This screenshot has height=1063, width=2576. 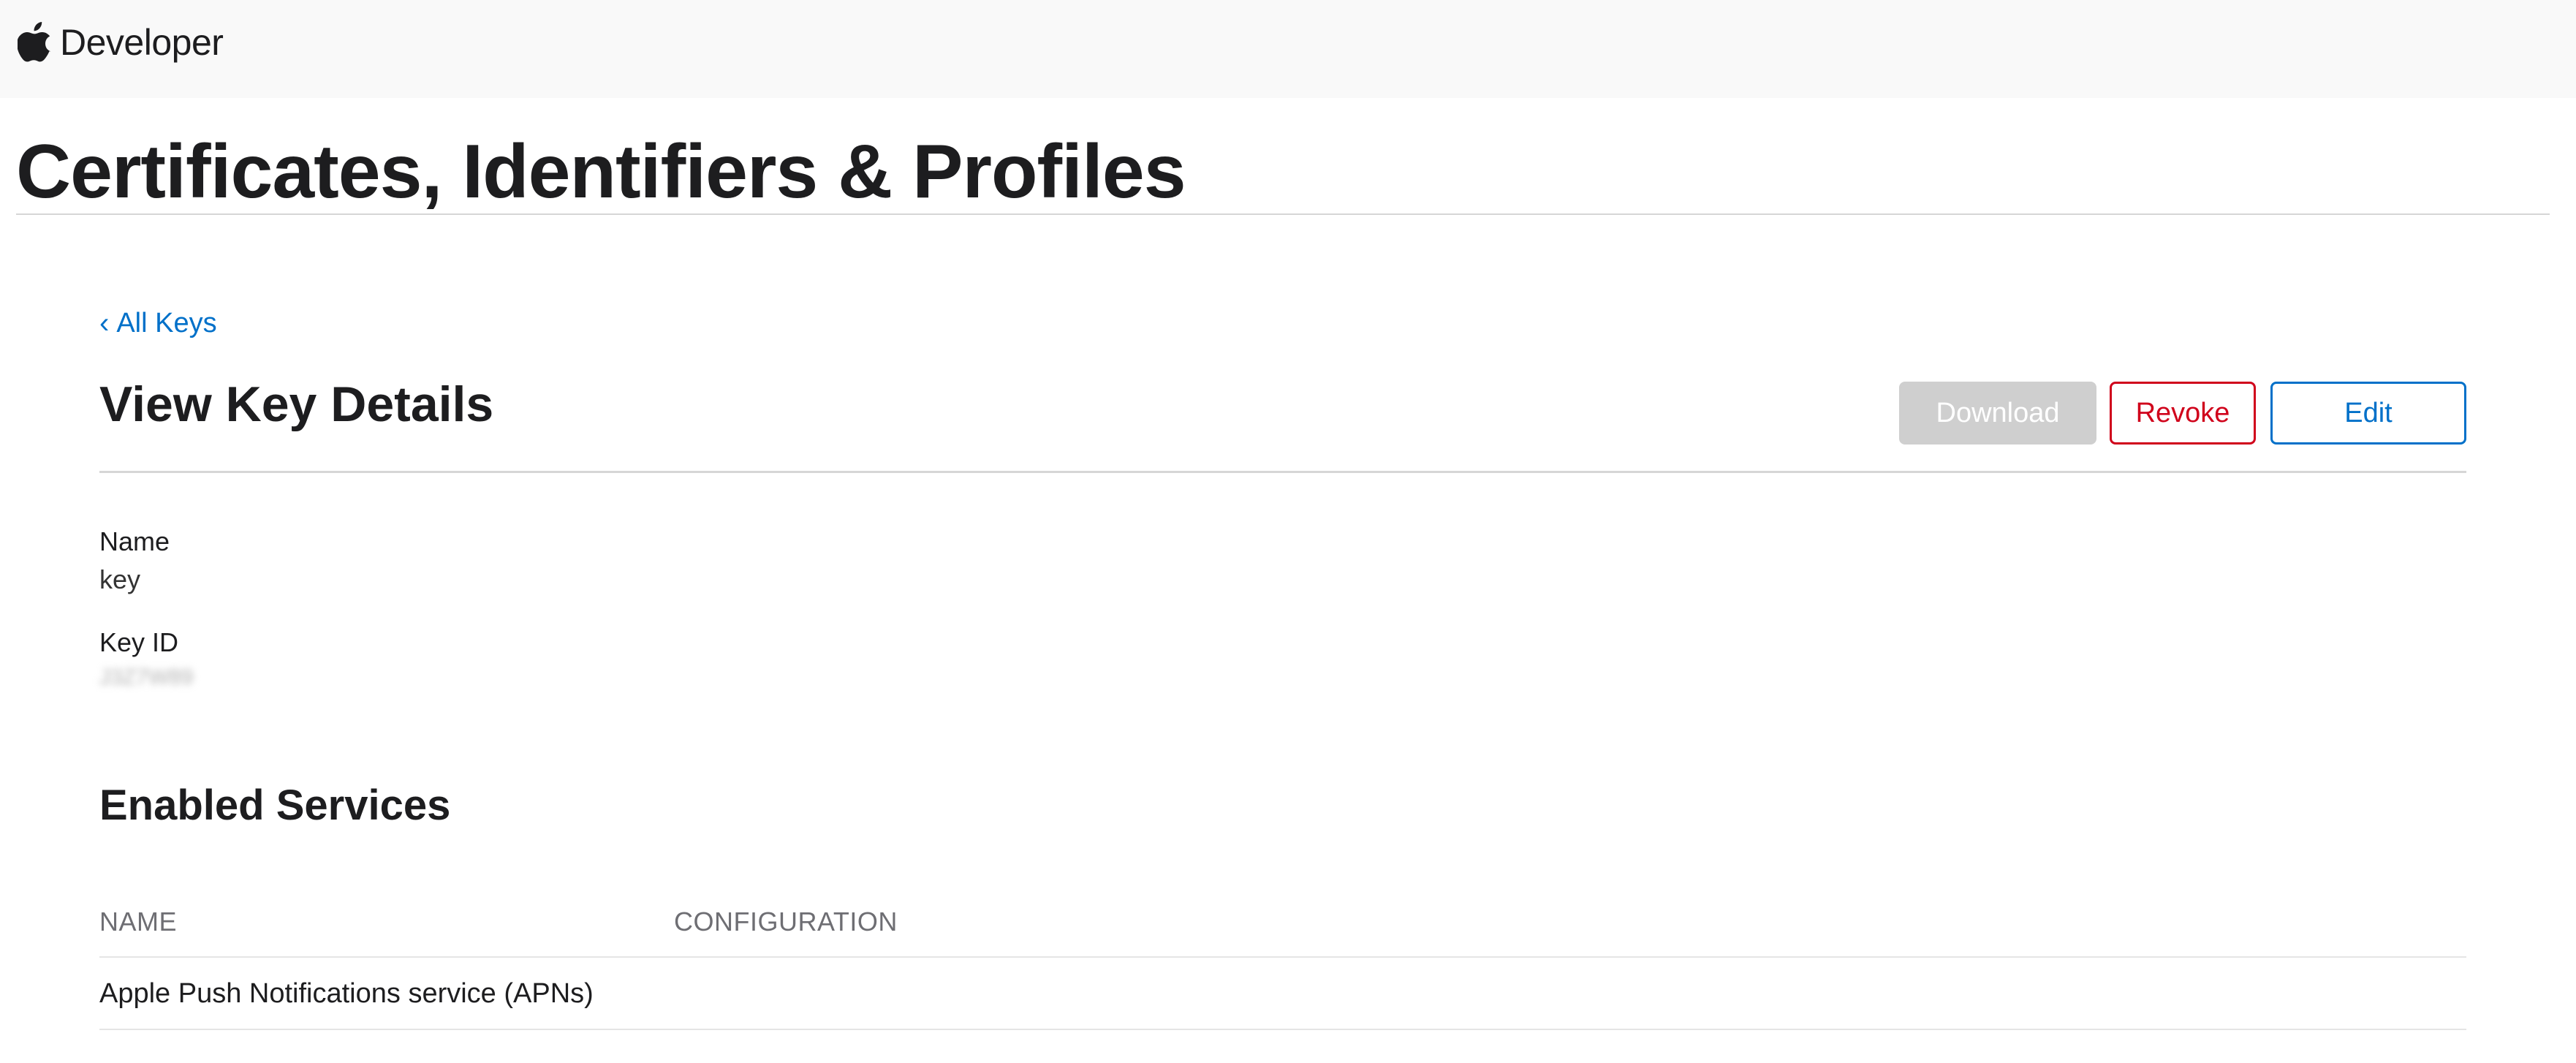 I want to click on section-title: View Key Details, so click(x=296, y=405).